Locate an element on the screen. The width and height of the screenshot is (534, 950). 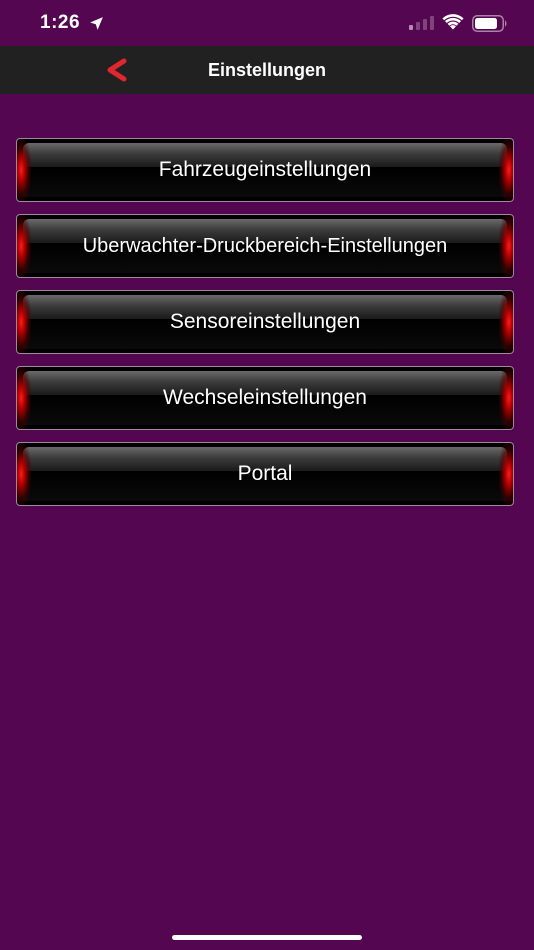
status-bar: 1:26 is located at coordinates (267, 23).